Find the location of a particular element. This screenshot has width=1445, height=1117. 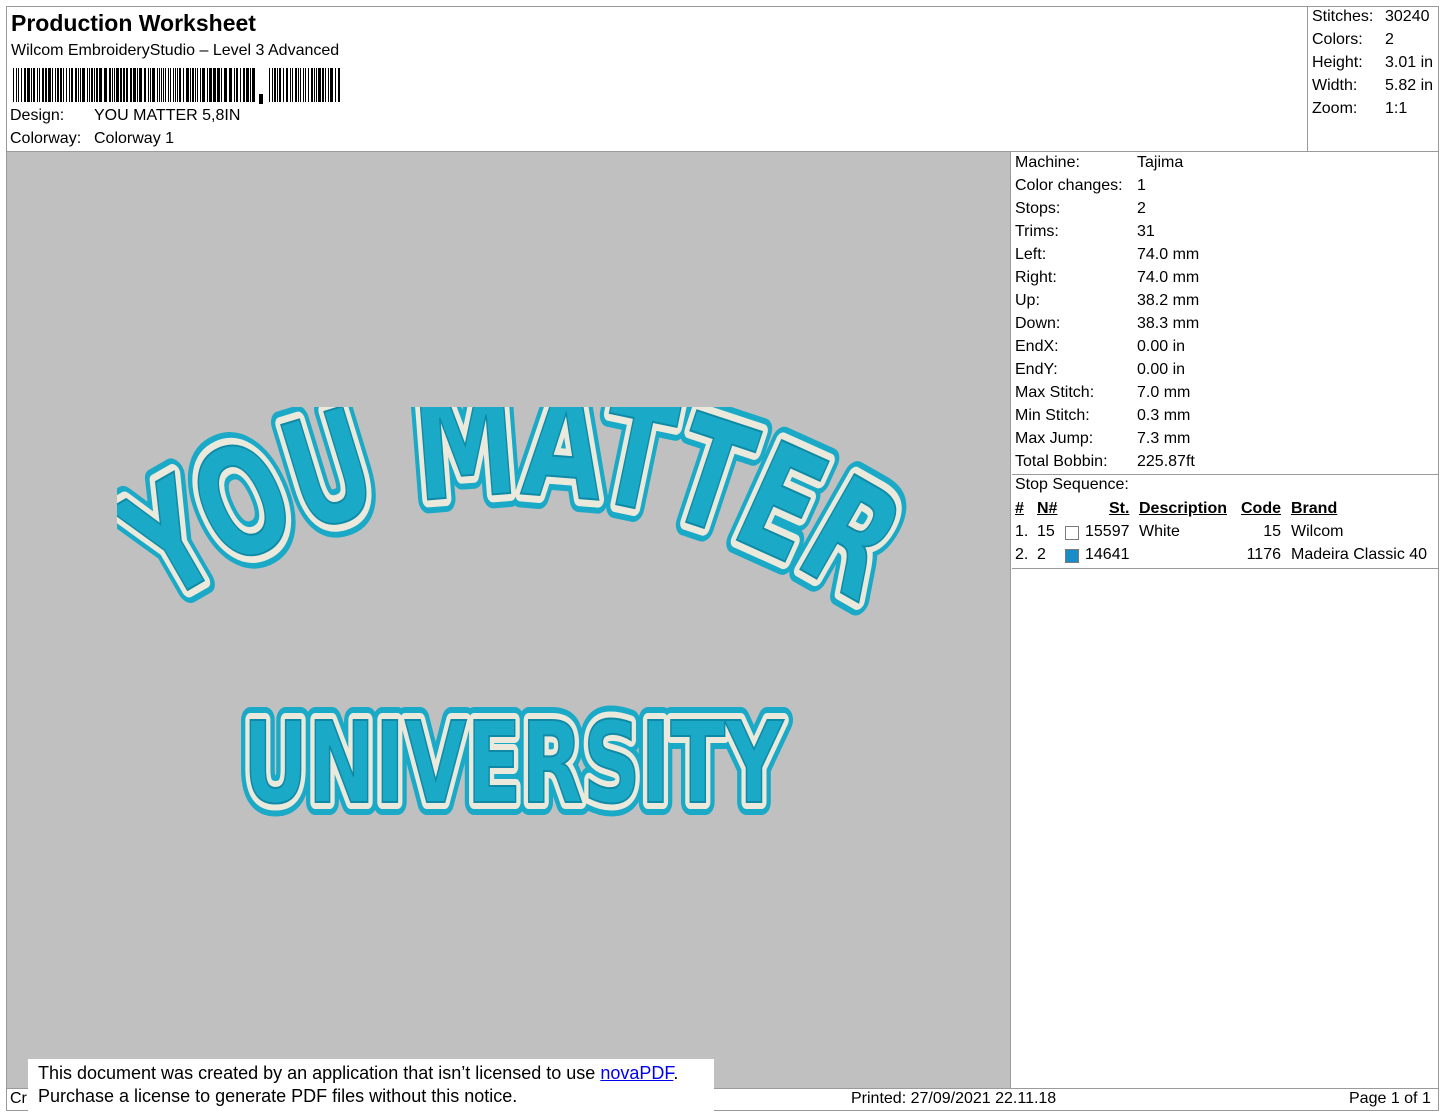

detail-stops: Stops: 2 is located at coordinates (1080, 208).